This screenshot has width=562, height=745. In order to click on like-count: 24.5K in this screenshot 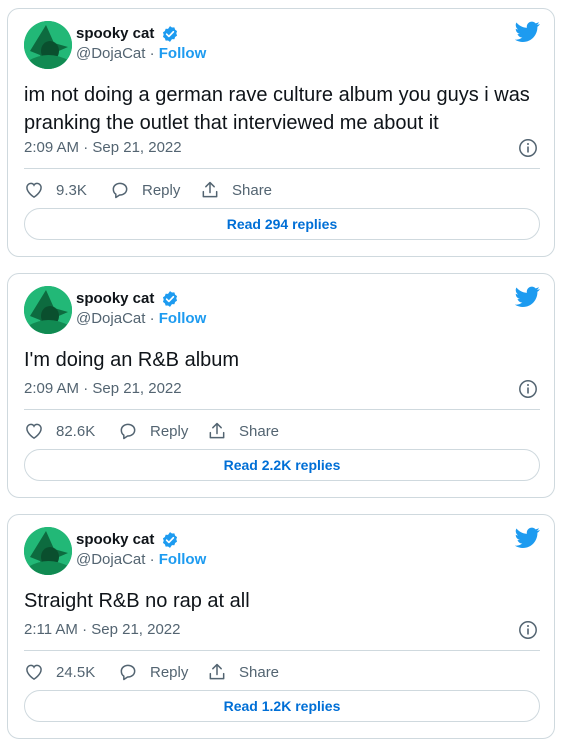, I will do `click(76, 672)`.